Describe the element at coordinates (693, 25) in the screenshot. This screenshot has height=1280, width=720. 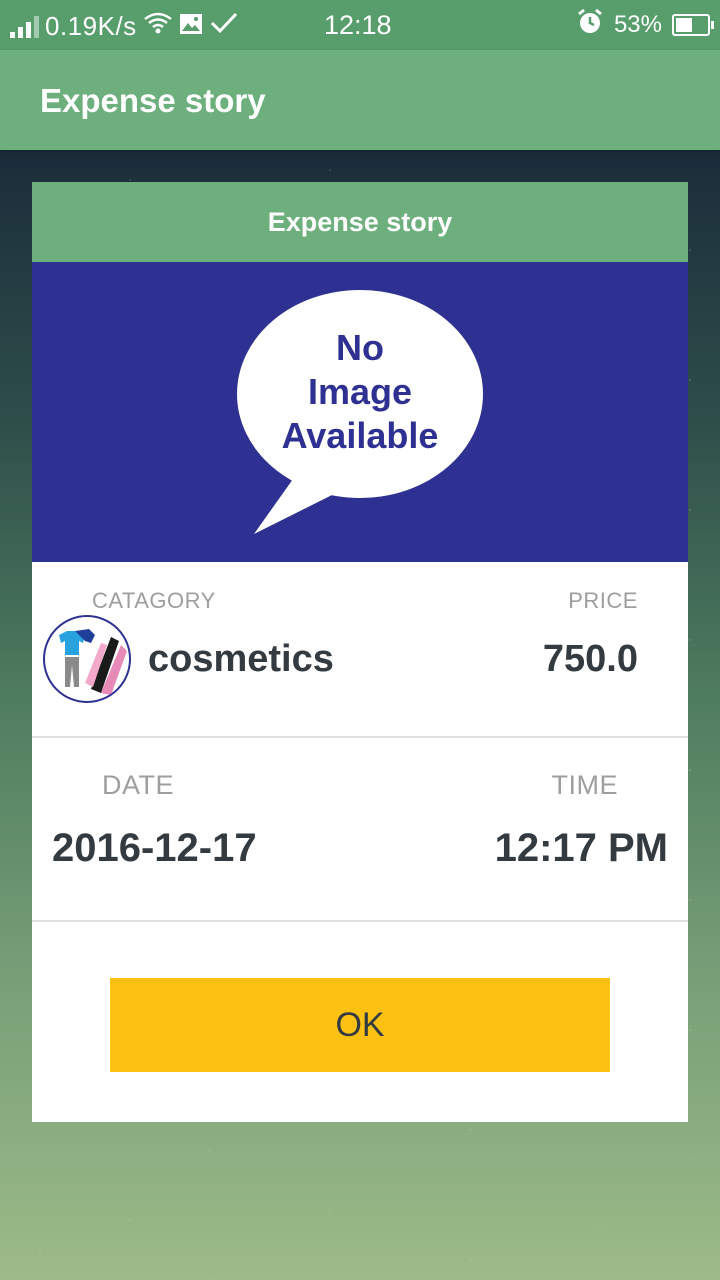
I see `battery-icon` at that location.